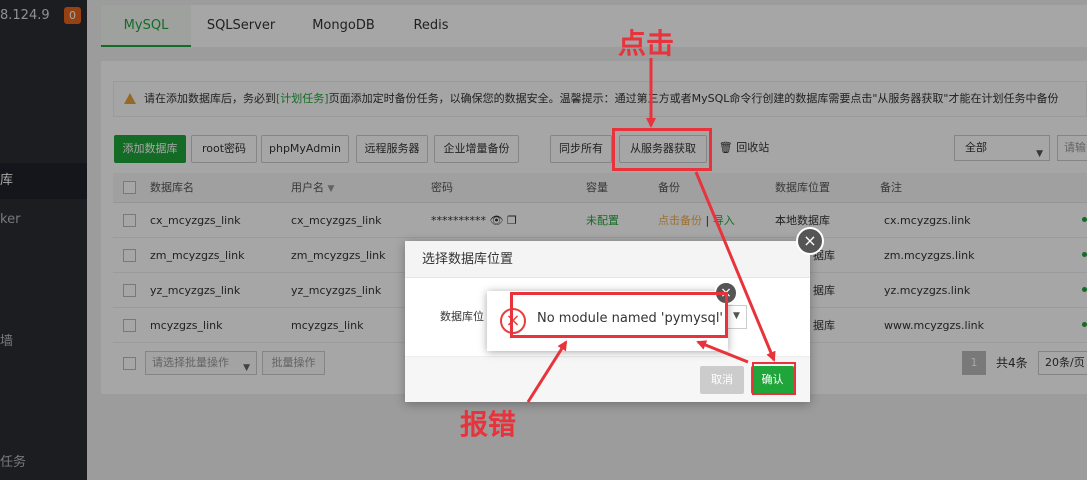  What do you see at coordinates (722, 352) in the screenshot?
I see `arrow-to-error-right` at bounding box center [722, 352].